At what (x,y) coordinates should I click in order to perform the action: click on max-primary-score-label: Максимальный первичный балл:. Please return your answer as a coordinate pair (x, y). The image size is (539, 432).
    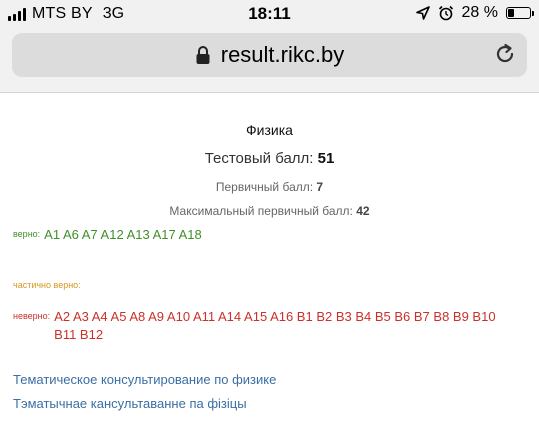
    Looking at the image, I should click on (261, 211).